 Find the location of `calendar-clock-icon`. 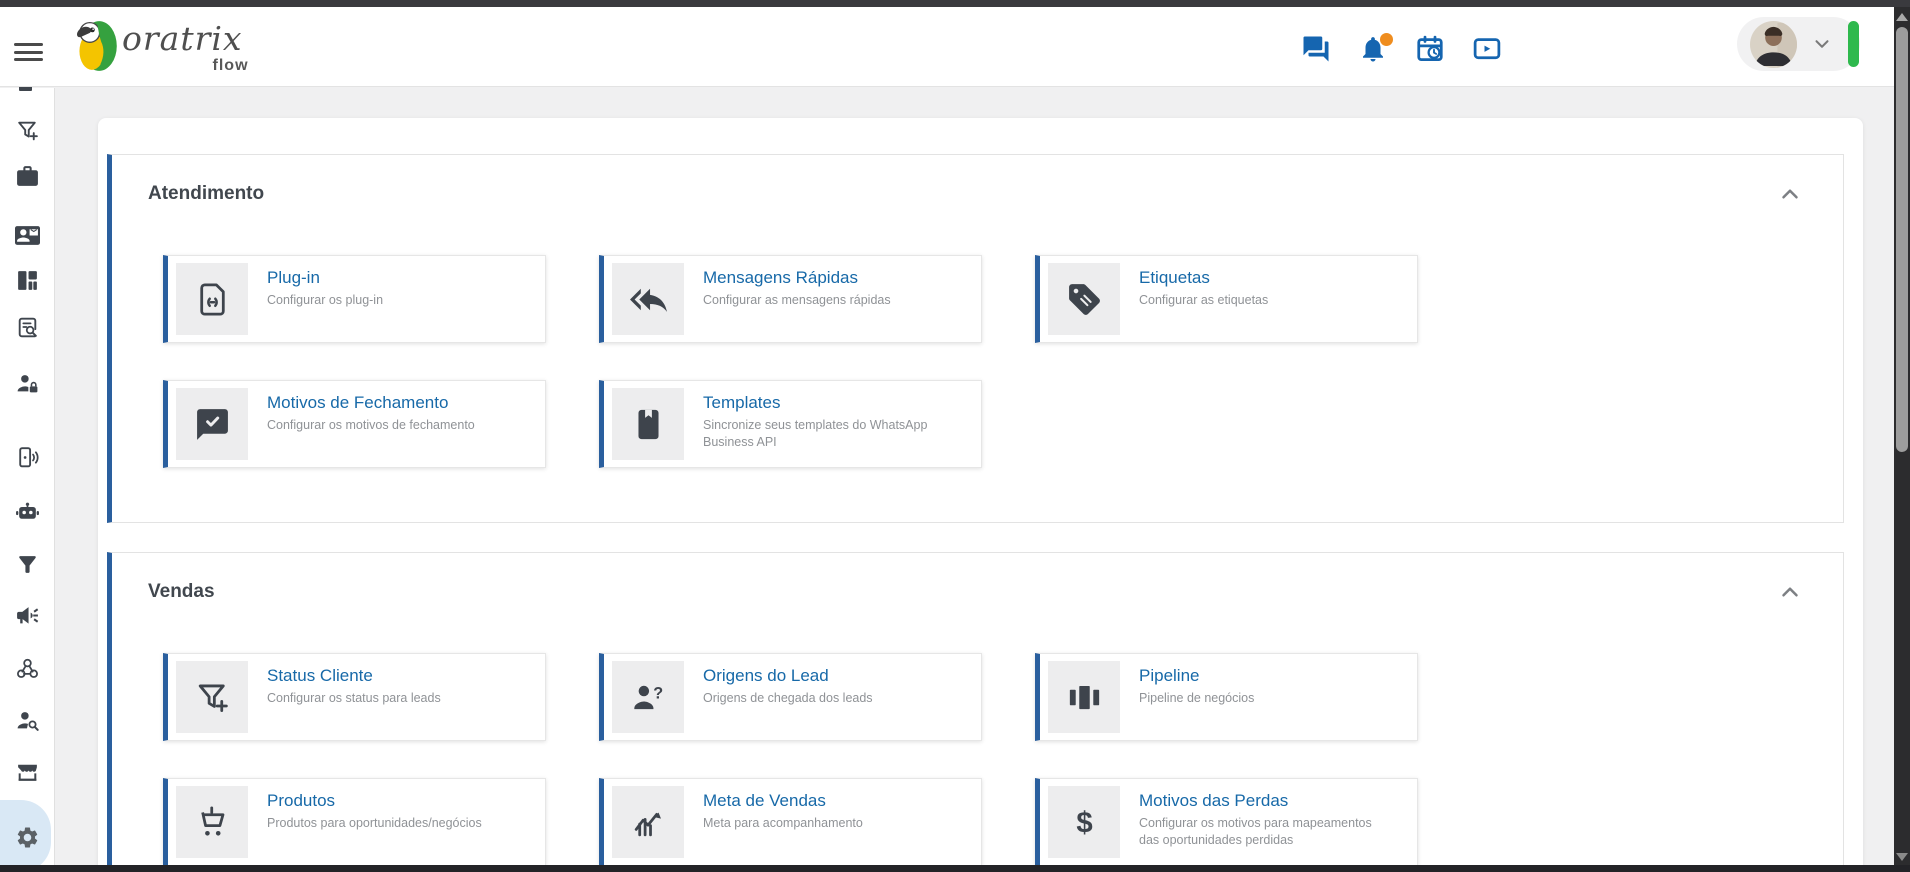

calendar-clock-icon is located at coordinates (1430, 48).